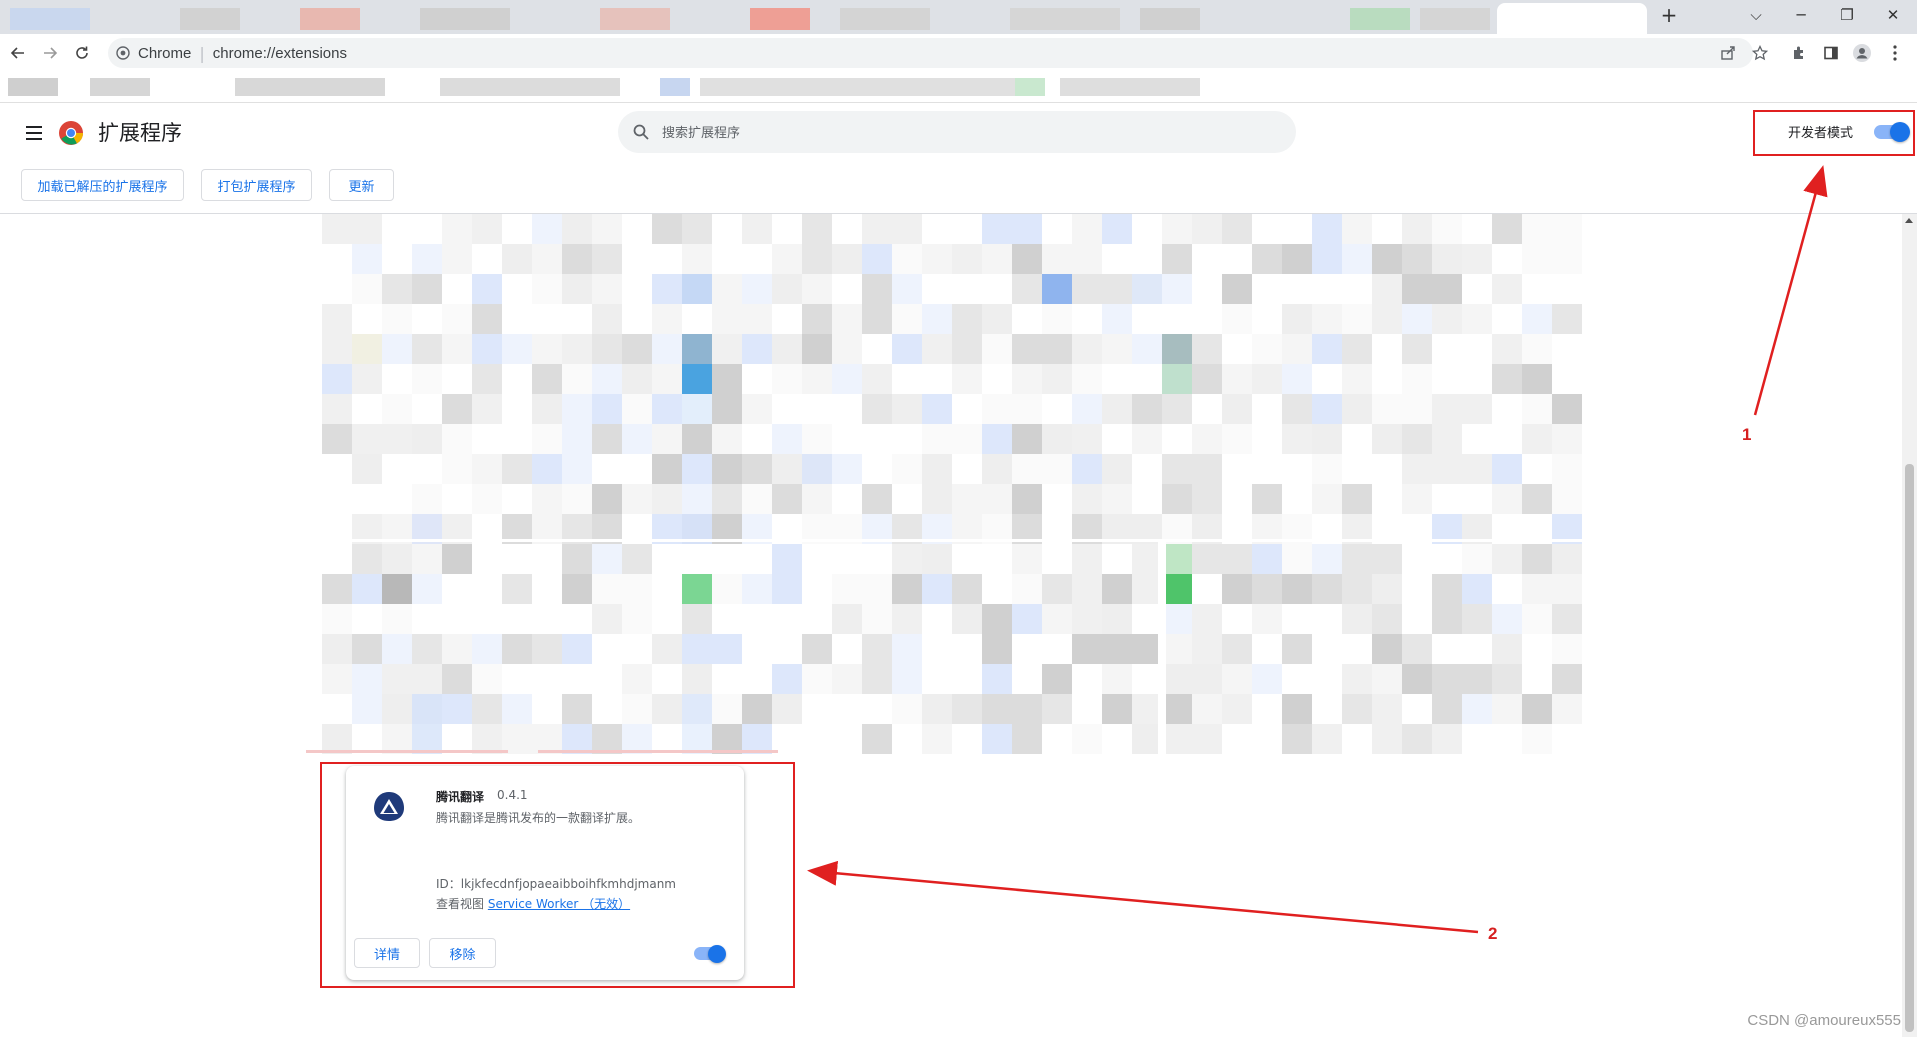 The image size is (1917, 1037). What do you see at coordinates (1747, 434) in the screenshot?
I see `annotation-number-1: 1` at bounding box center [1747, 434].